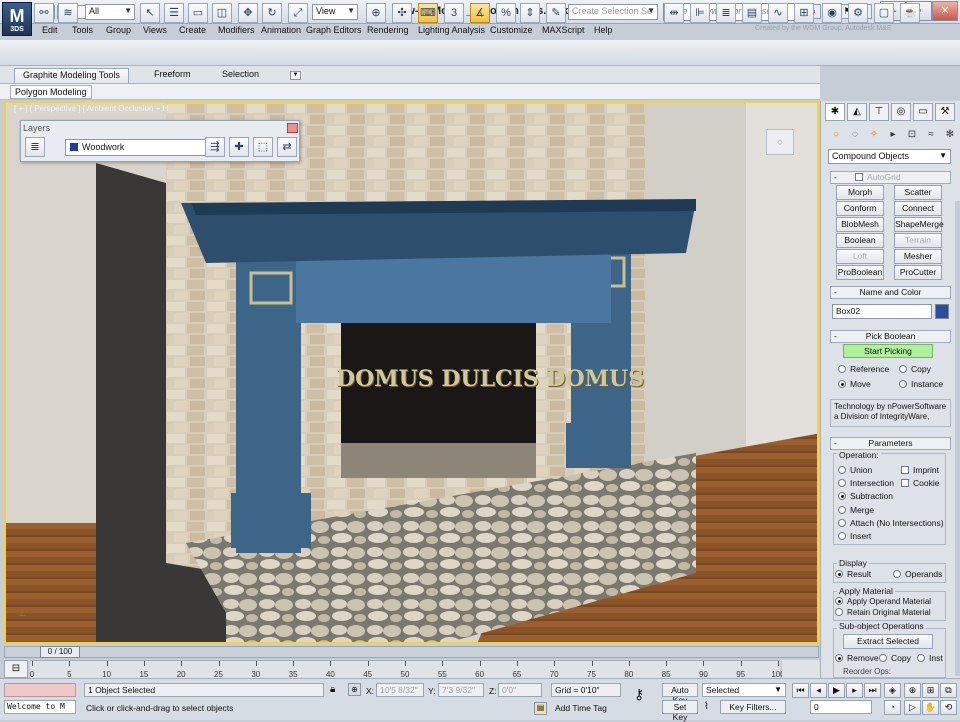 Image resolution: width=960 pixels, height=722 pixels. Describe the element at coordinates (198, 13) in the screenshot. I see `rectangular-selection-icon: ▭` at that location.